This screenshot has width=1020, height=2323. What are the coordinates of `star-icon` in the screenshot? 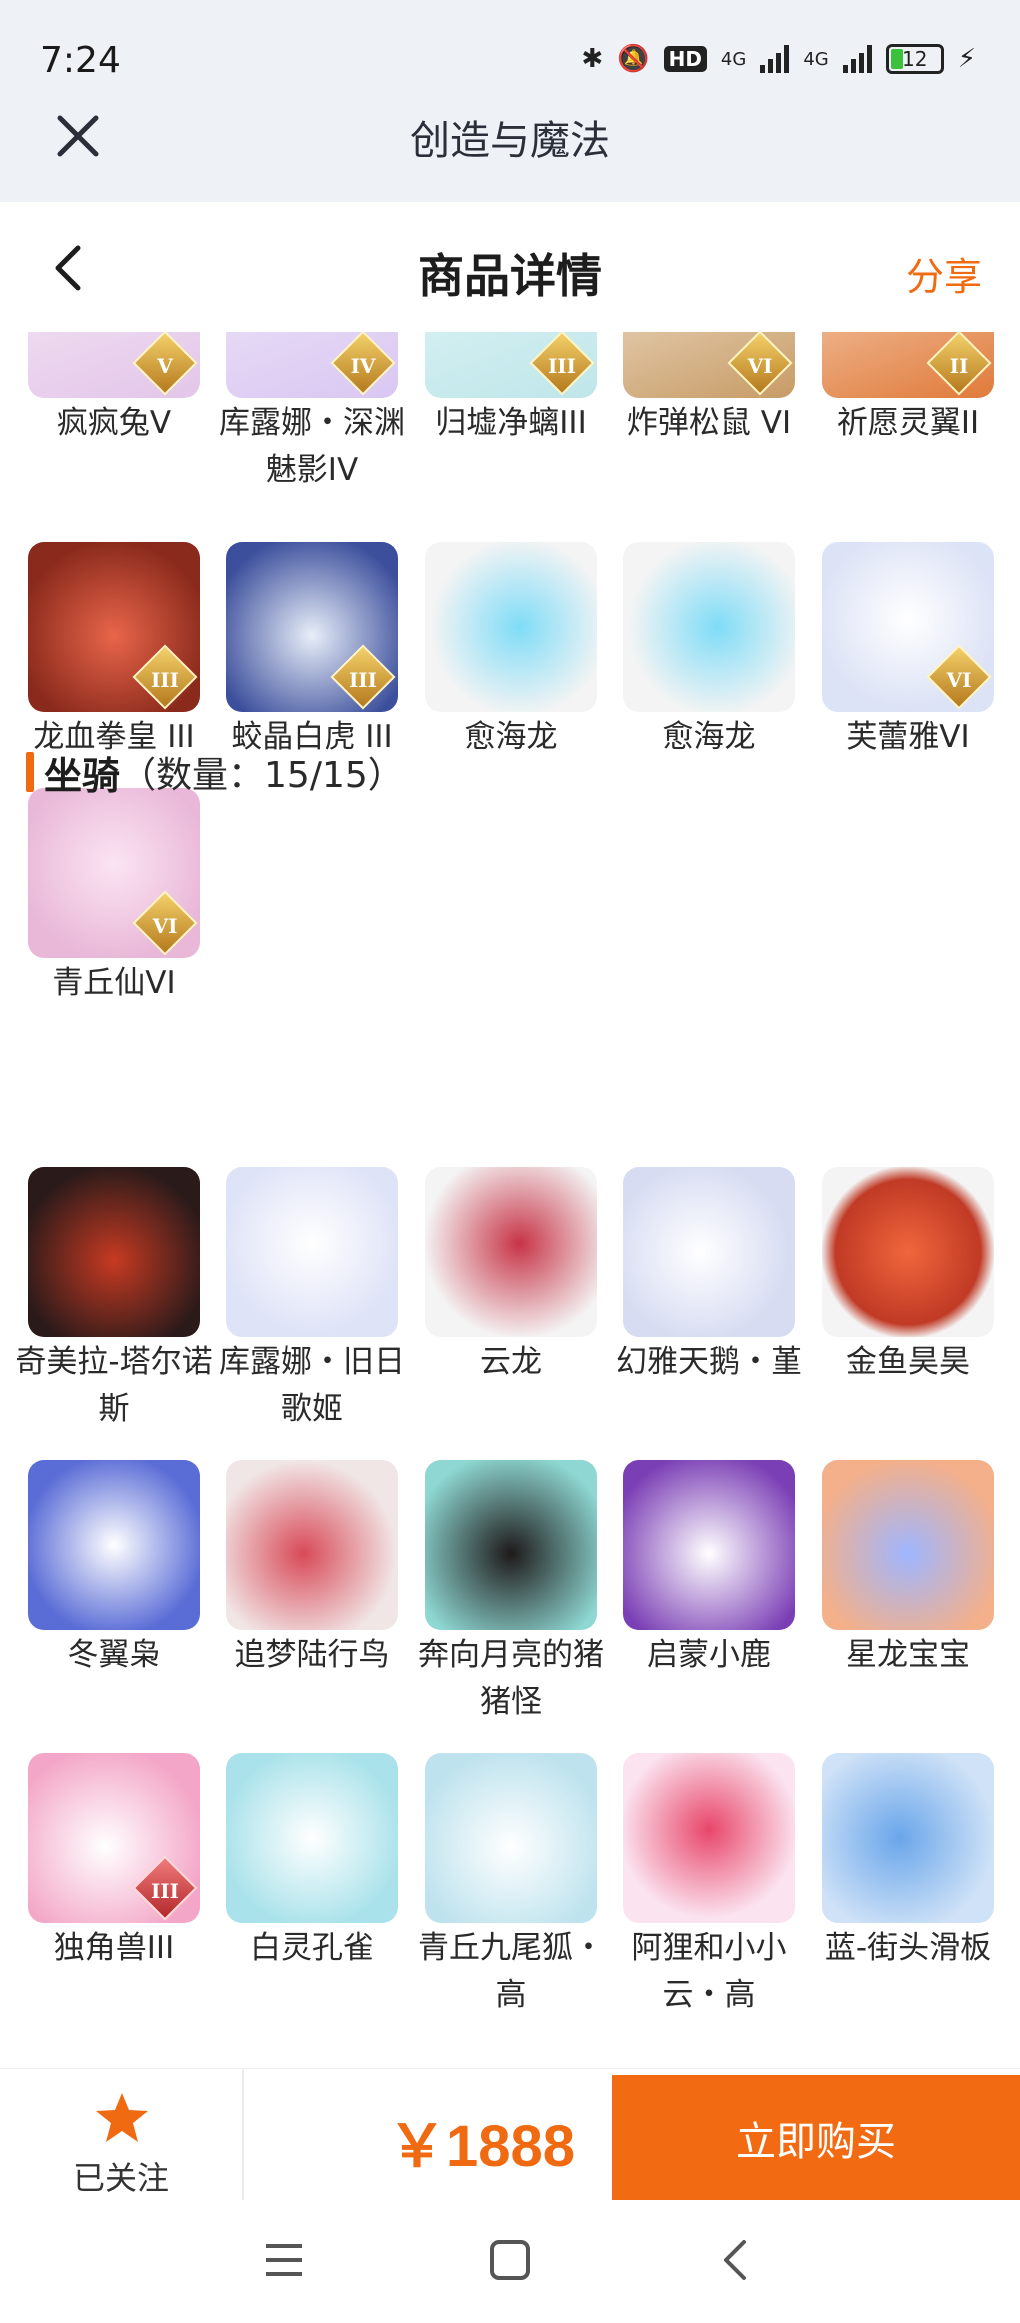 It's located at (122, 2117).